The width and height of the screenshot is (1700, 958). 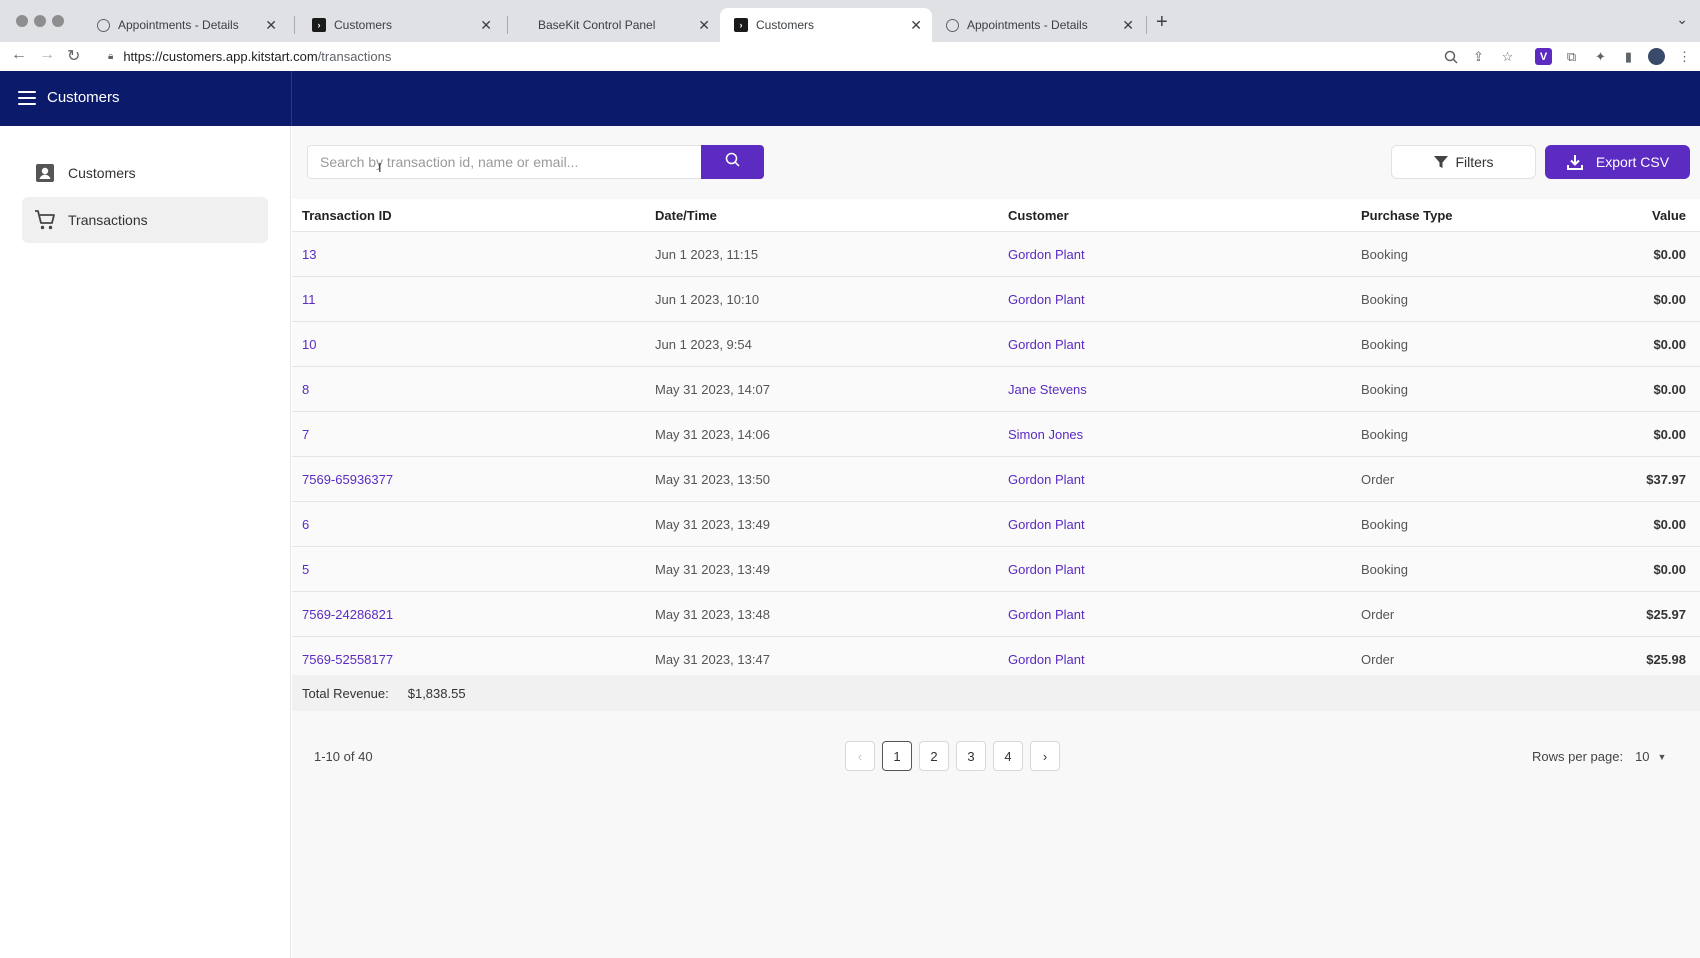 What do you see at coordinates (145, 173) in the screenshot?
I see `sidebar-item-customers: Customers` at bounding box center [145, 173].